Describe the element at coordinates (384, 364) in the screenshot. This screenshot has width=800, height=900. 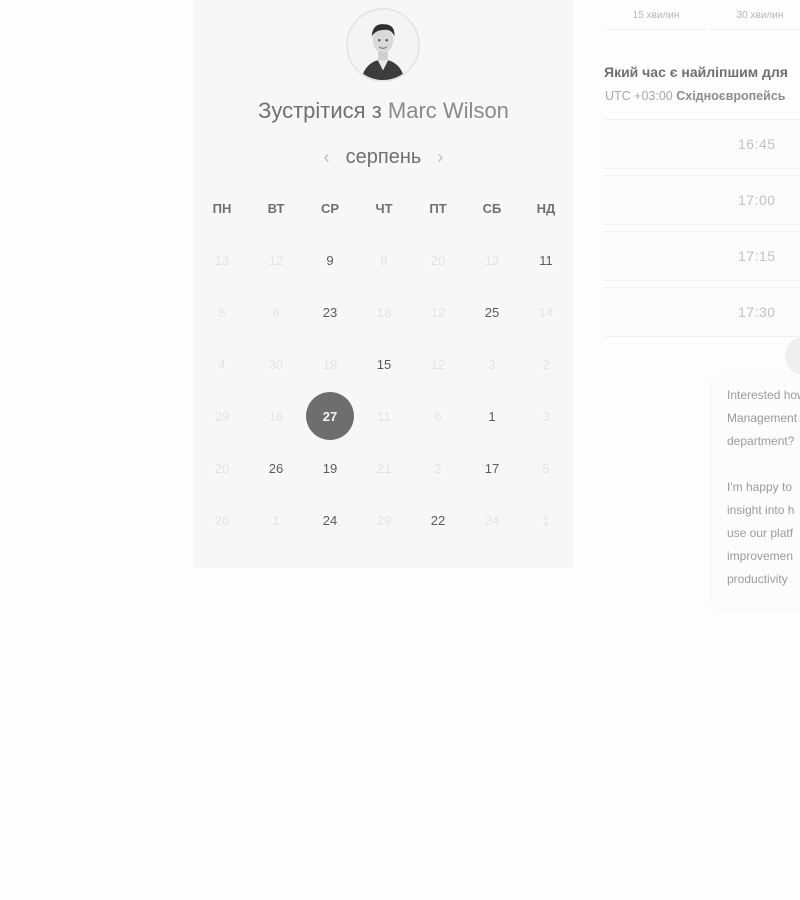
I see `calendar-day: 15` at that location.